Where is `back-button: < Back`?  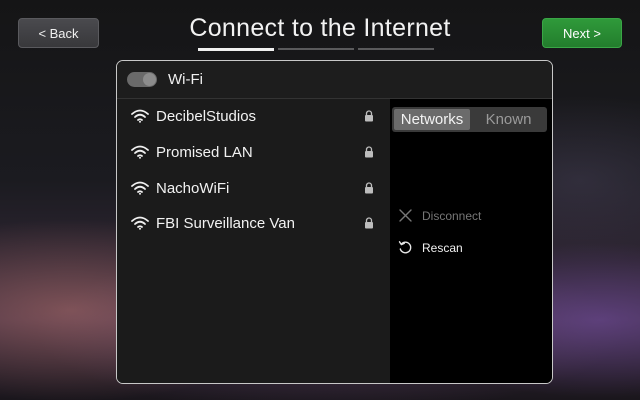 back-button: < Back is located at coordinates (58, 33).